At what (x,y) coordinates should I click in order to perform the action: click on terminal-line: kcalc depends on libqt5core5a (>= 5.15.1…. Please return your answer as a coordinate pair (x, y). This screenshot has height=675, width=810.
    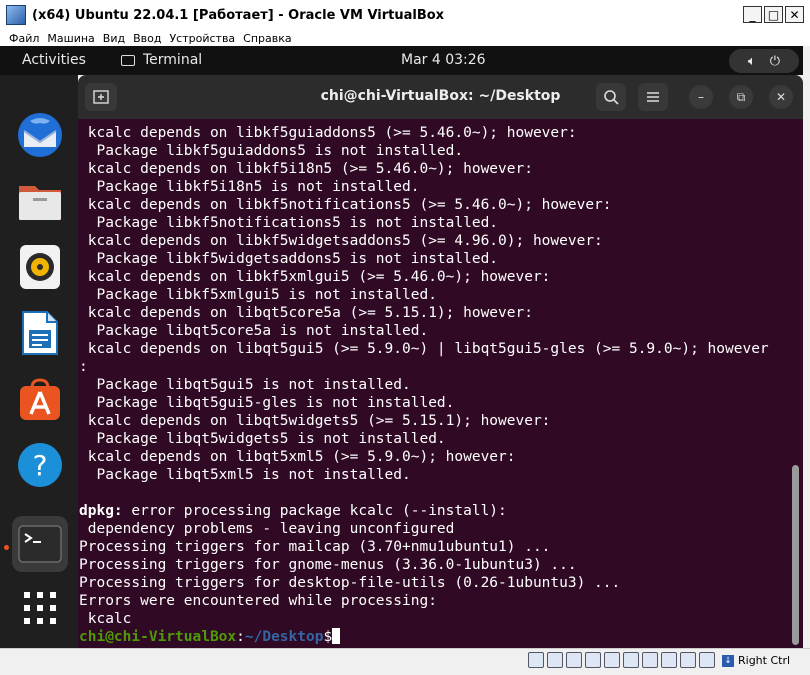
    Looking at the image, I should click on (306, 313).